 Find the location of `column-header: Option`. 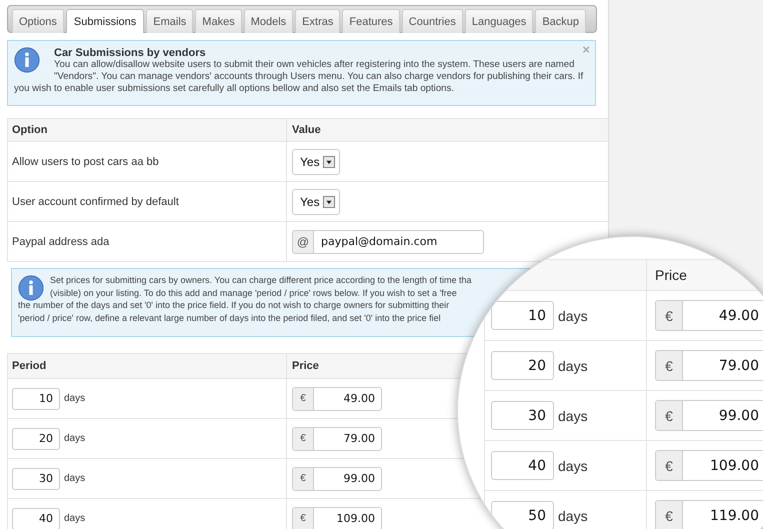

column-header: Option is located at coordinates (147, 130).